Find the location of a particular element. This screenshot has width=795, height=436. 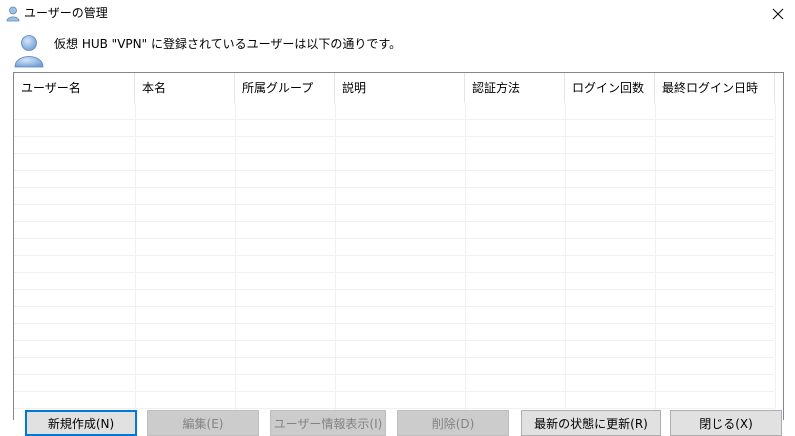

grid-line is located at coordinates (775, 261).